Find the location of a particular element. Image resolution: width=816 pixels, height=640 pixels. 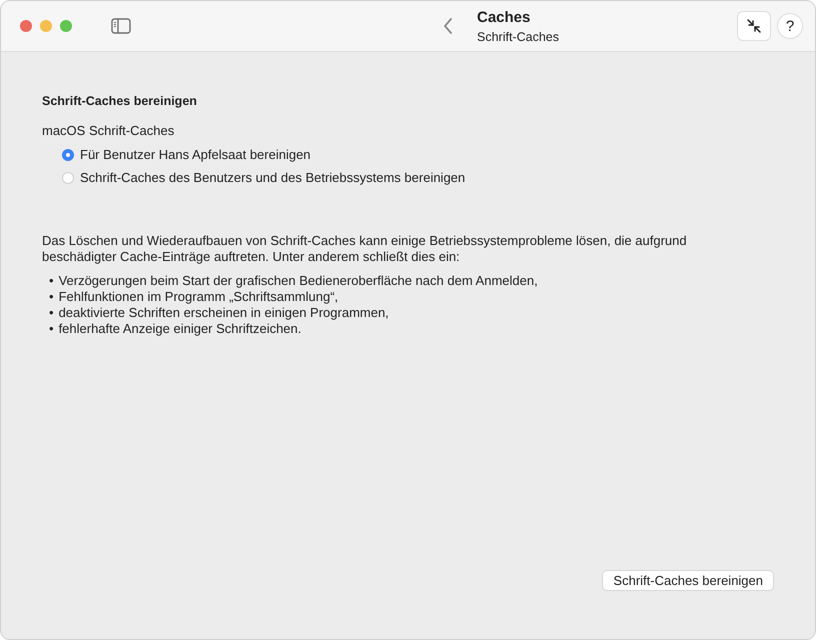

close-button is located at coordinates (26, 26).